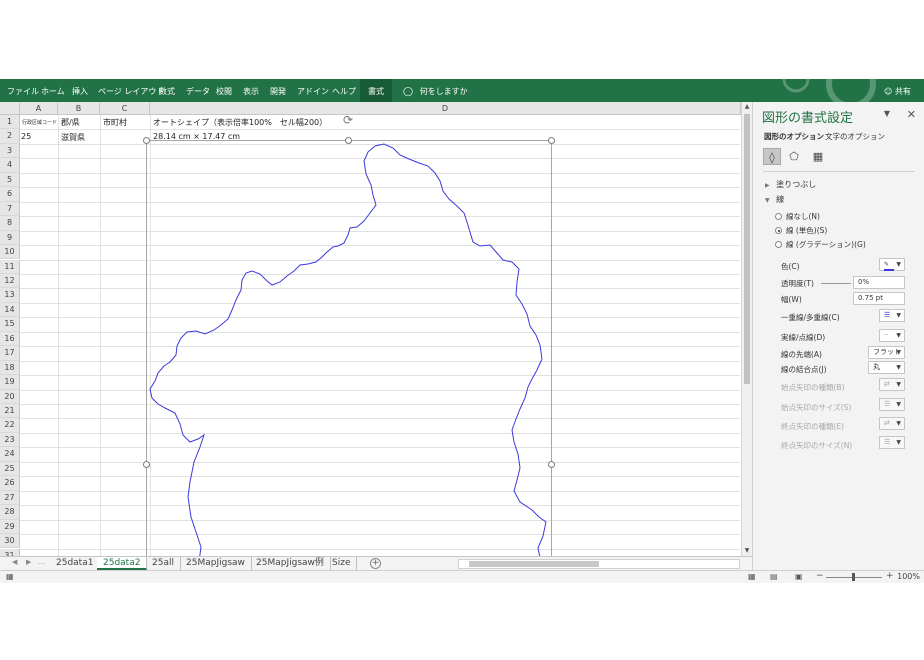 Image resolution: width=924 pixels, height=660 pixels. I want to click on sheet-nav-prev-icon: ◀, so click(14, 562).